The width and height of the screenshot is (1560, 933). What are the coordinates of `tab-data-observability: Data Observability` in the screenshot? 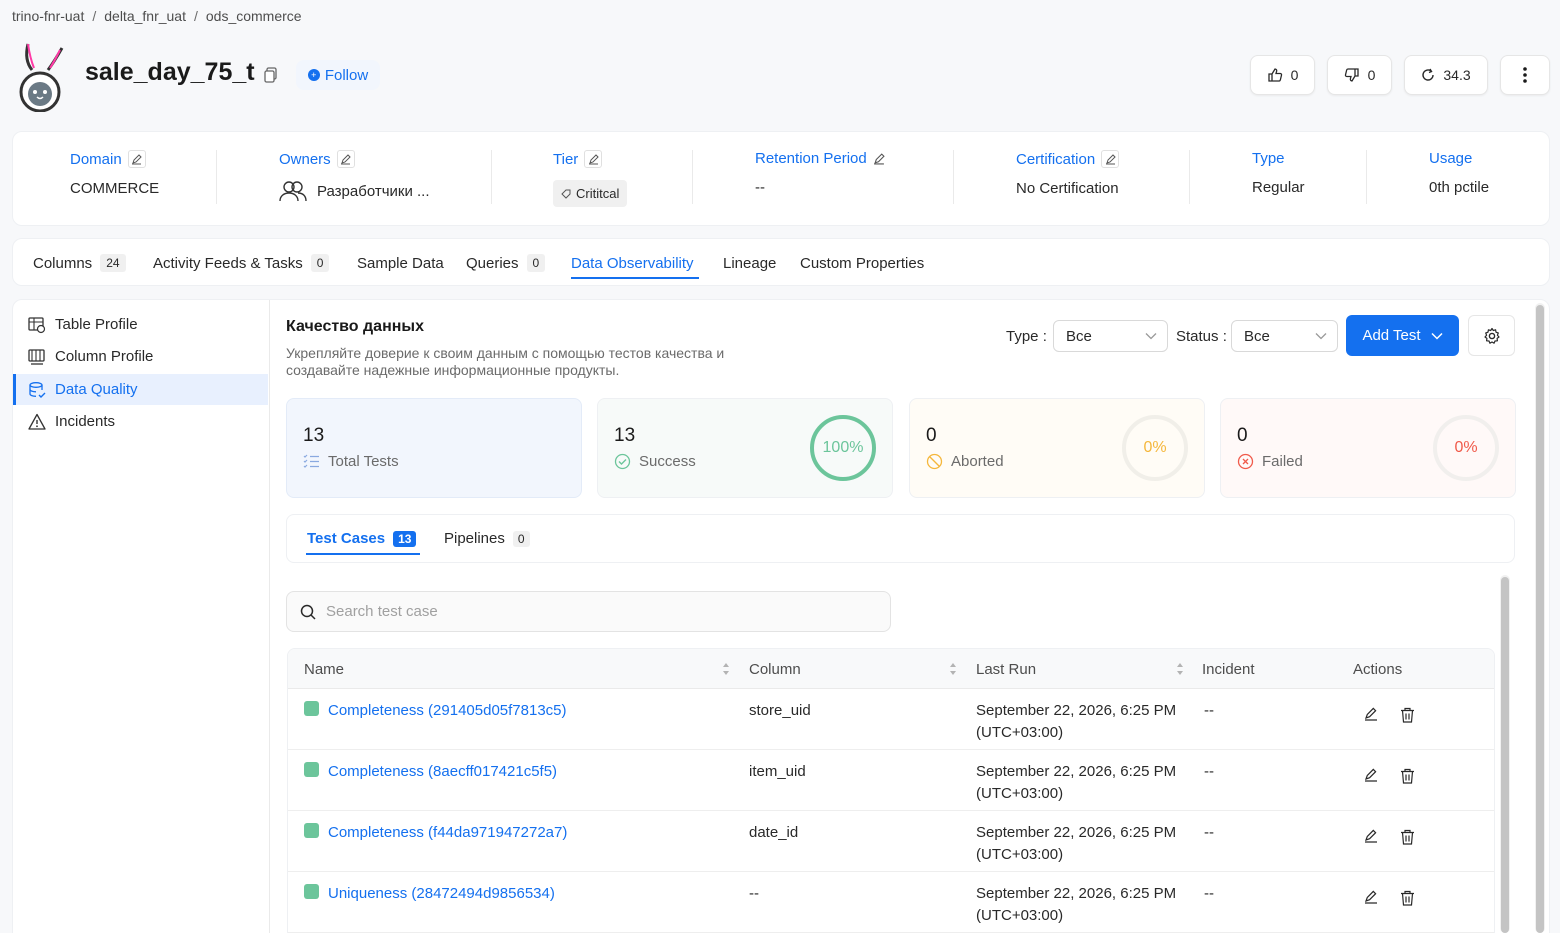 It's located at (632, 263).